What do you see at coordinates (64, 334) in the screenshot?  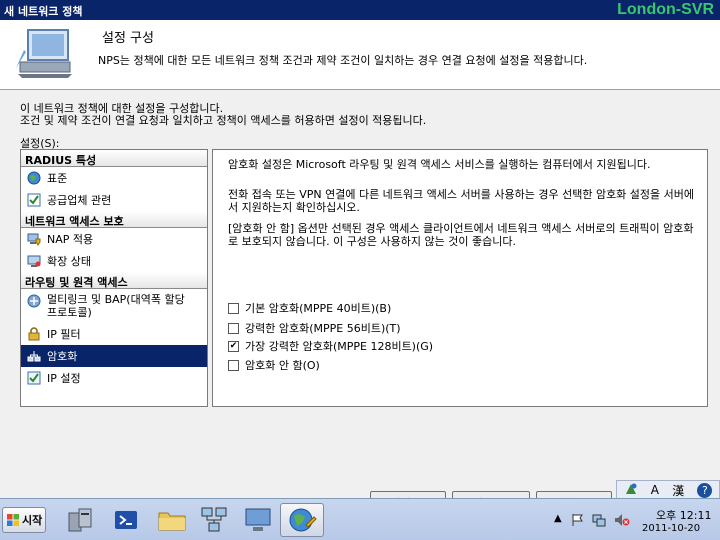 I see `tree-item-label: IP 필터` at bounding box center [64, 334].